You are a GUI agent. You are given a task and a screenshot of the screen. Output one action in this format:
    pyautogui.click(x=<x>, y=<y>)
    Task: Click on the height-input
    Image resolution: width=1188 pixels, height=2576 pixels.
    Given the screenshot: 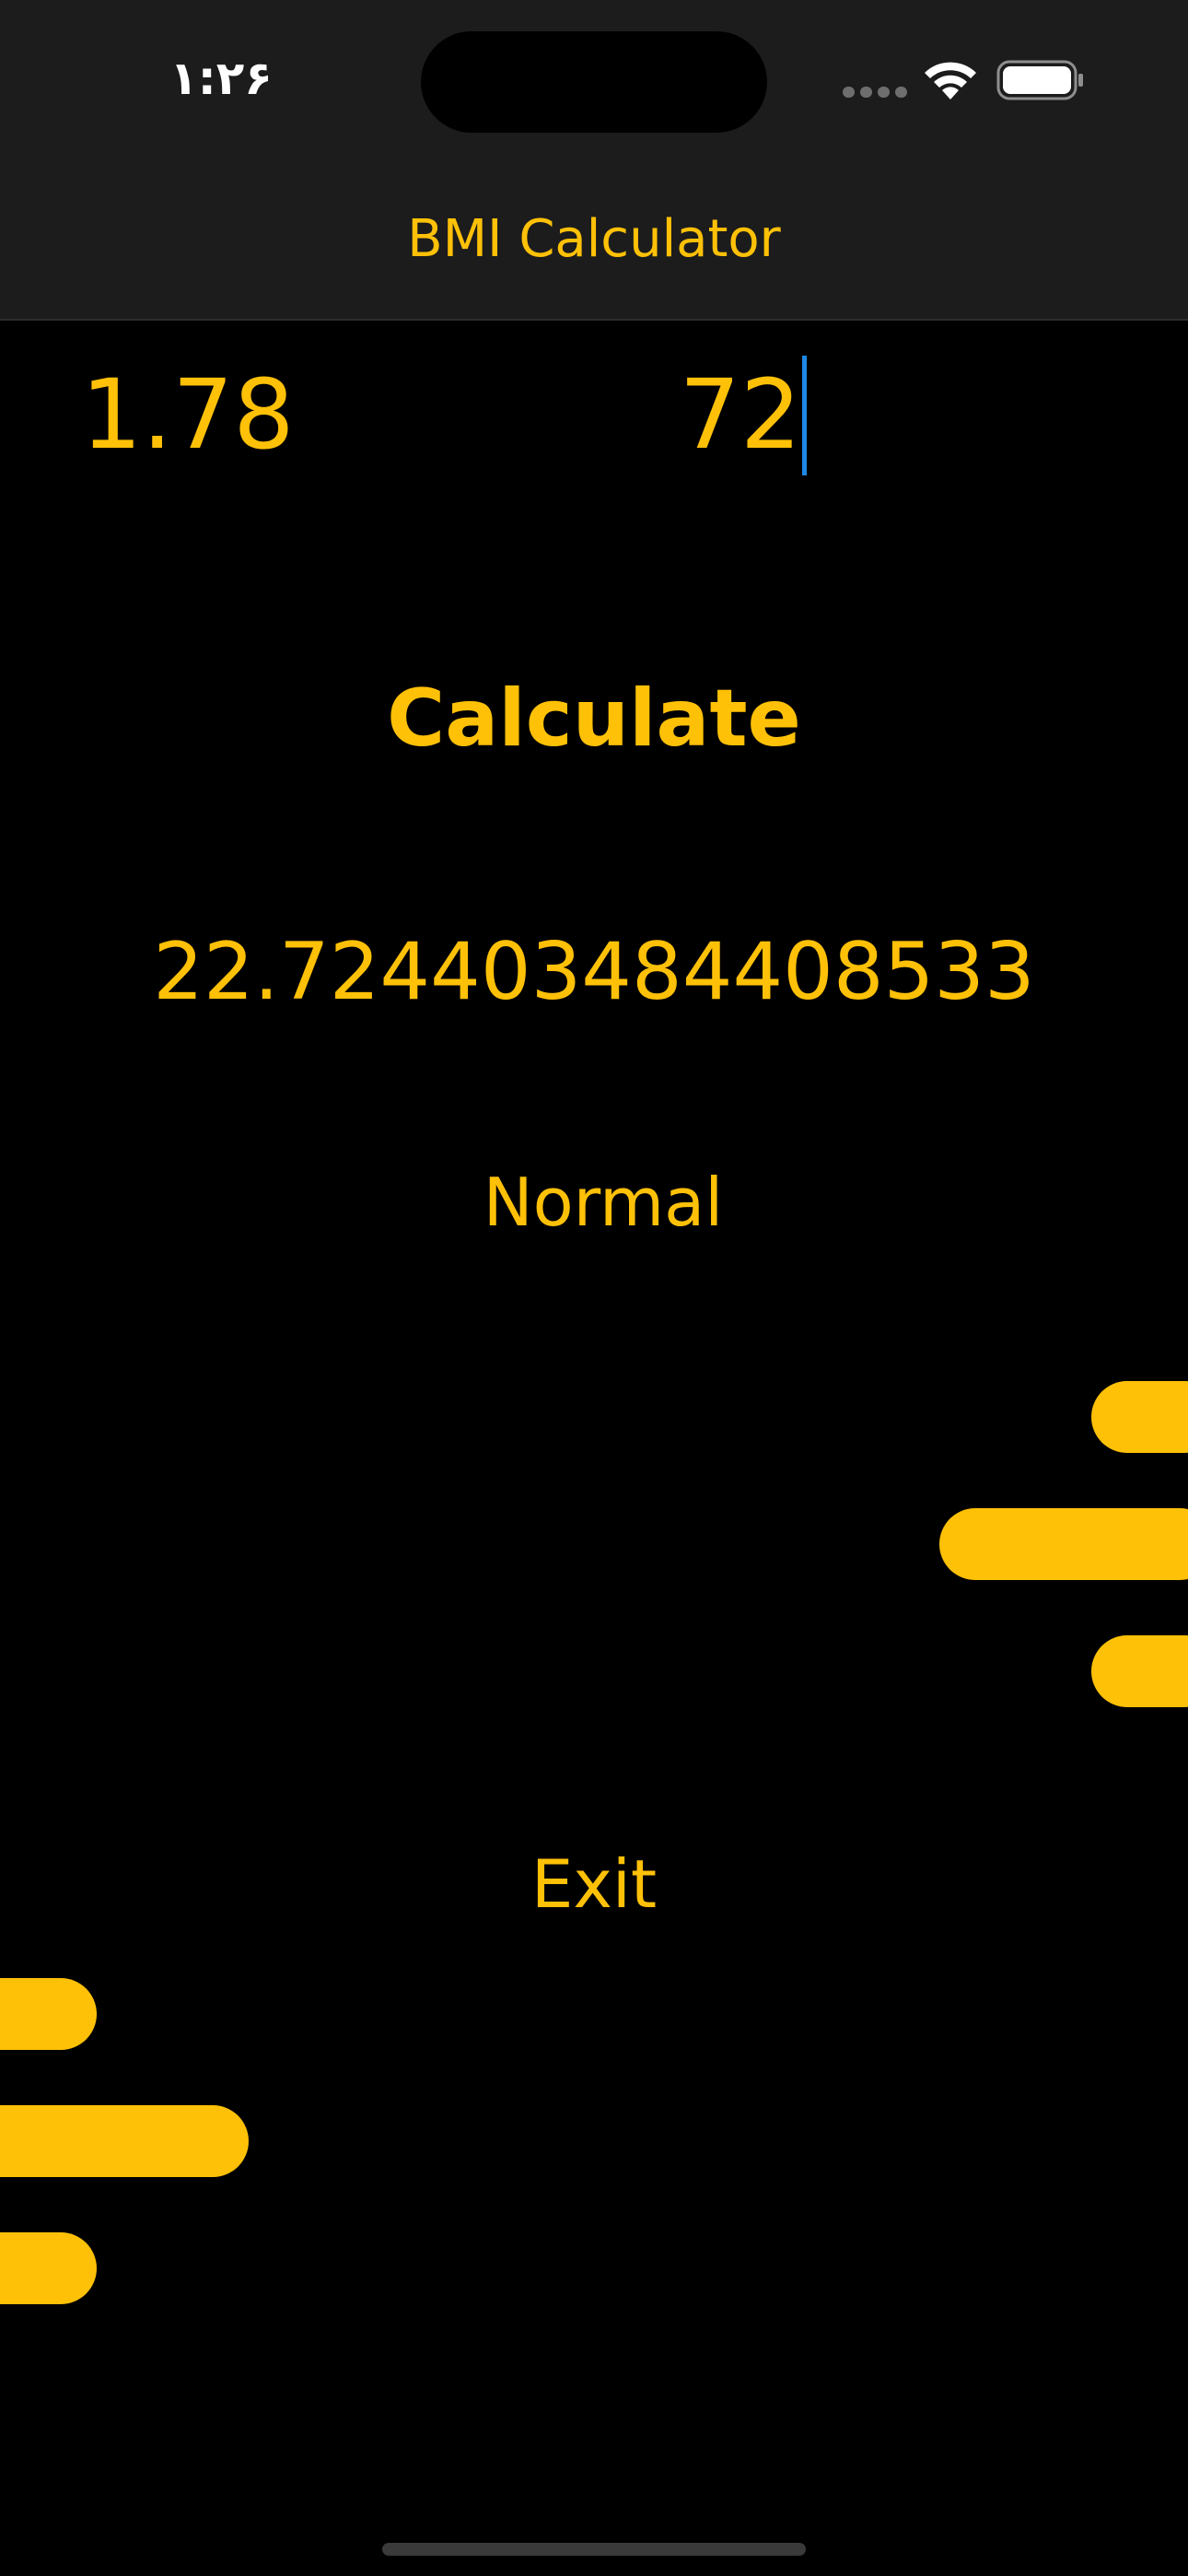 What is the action you would take?
    pyautogui.click(x=320, y=414)
    